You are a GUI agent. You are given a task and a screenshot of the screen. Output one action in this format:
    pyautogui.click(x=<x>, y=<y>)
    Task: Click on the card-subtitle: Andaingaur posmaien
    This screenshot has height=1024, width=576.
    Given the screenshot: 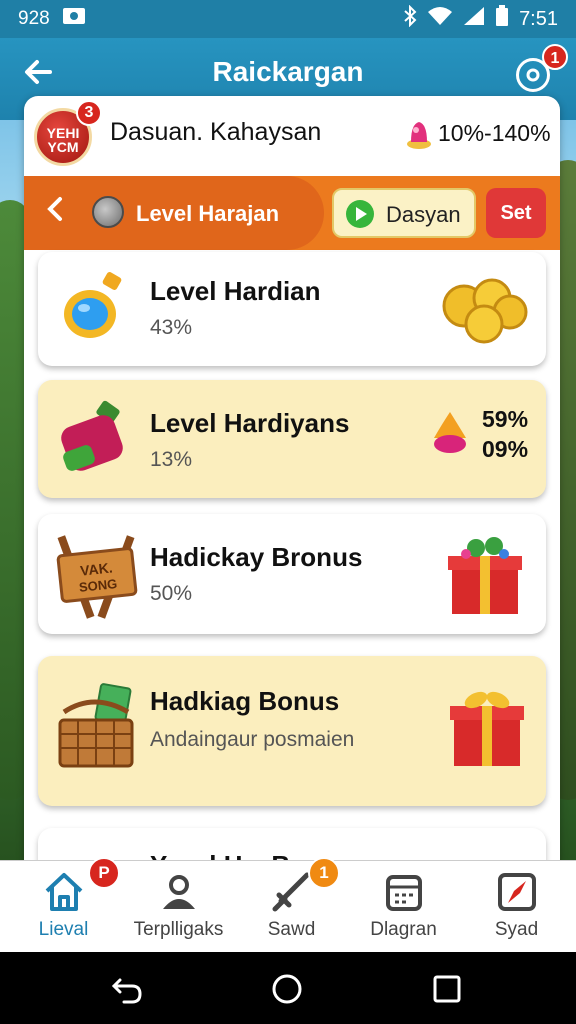 What is the action you would take?
    pyautogui.click(x=252, y=739)
    